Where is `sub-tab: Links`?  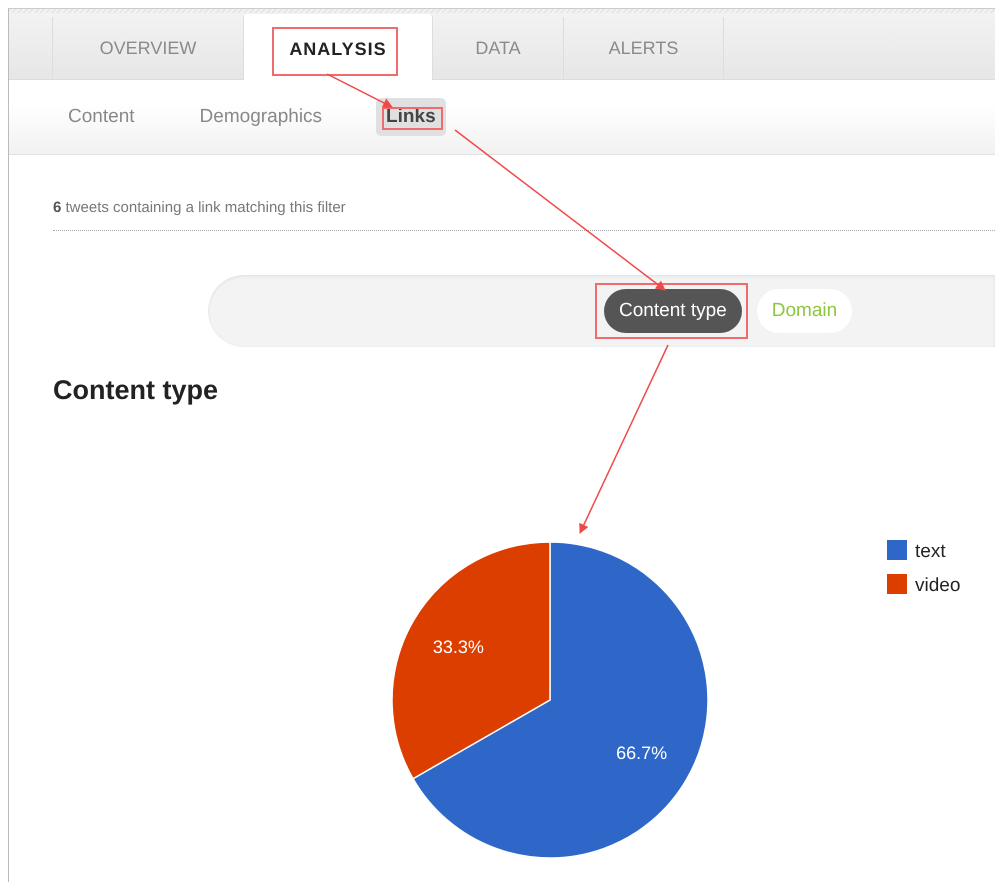 sub-tab: Links is located at coordinates (411, 117).